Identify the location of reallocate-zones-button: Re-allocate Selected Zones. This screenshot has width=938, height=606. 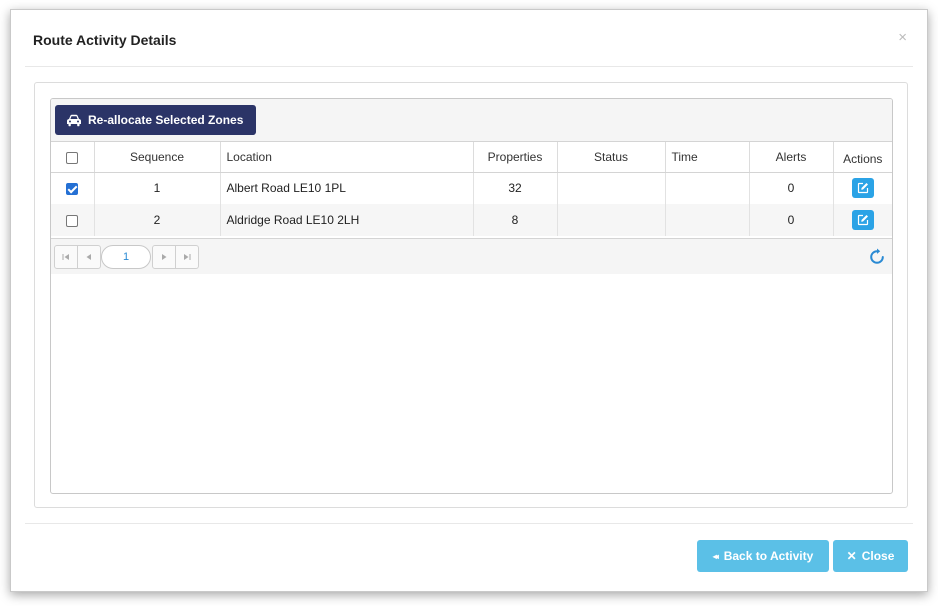
(156, 120).